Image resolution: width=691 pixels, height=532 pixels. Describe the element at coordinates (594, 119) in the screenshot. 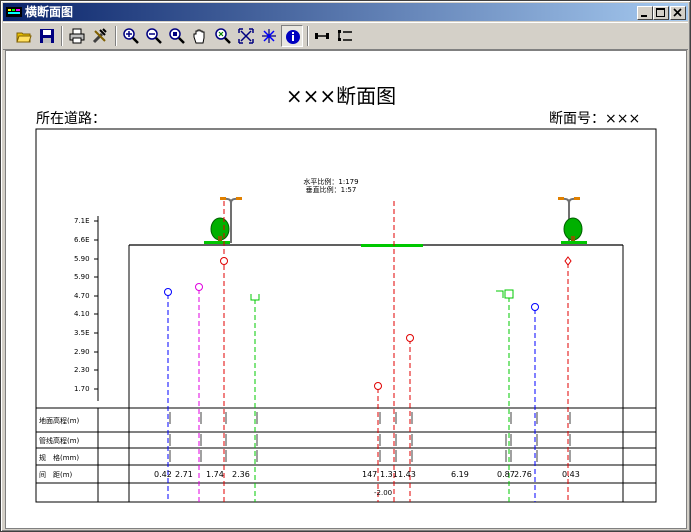

I see `section-label: 断面号：×××` at that location.